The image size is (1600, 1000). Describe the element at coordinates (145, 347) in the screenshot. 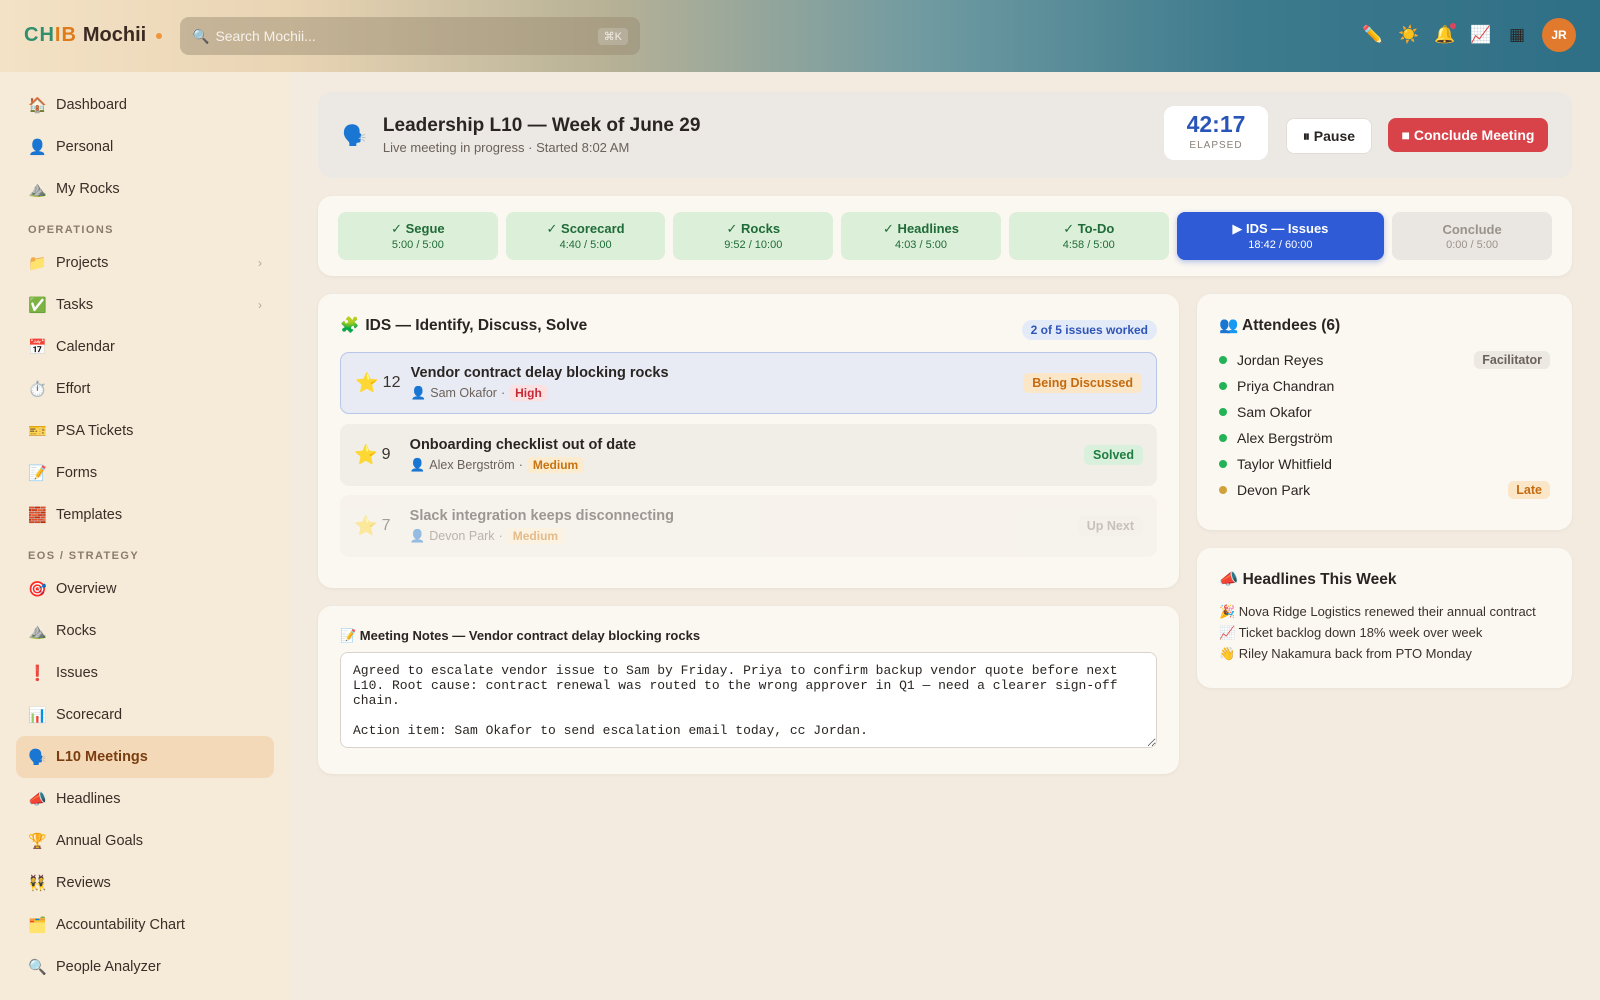

I see `sidebar-item-calendar: 📅 Calendar` at that location.